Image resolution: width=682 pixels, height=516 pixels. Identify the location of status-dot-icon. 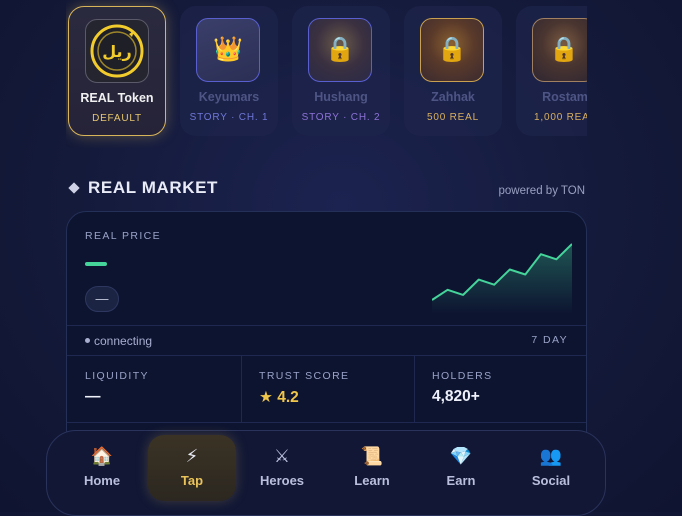
(87, 341).